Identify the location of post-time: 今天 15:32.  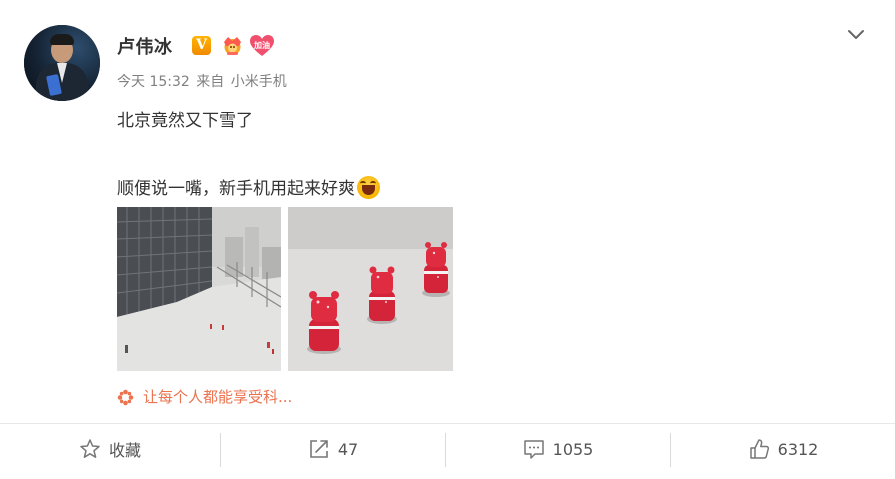
(153, 82).